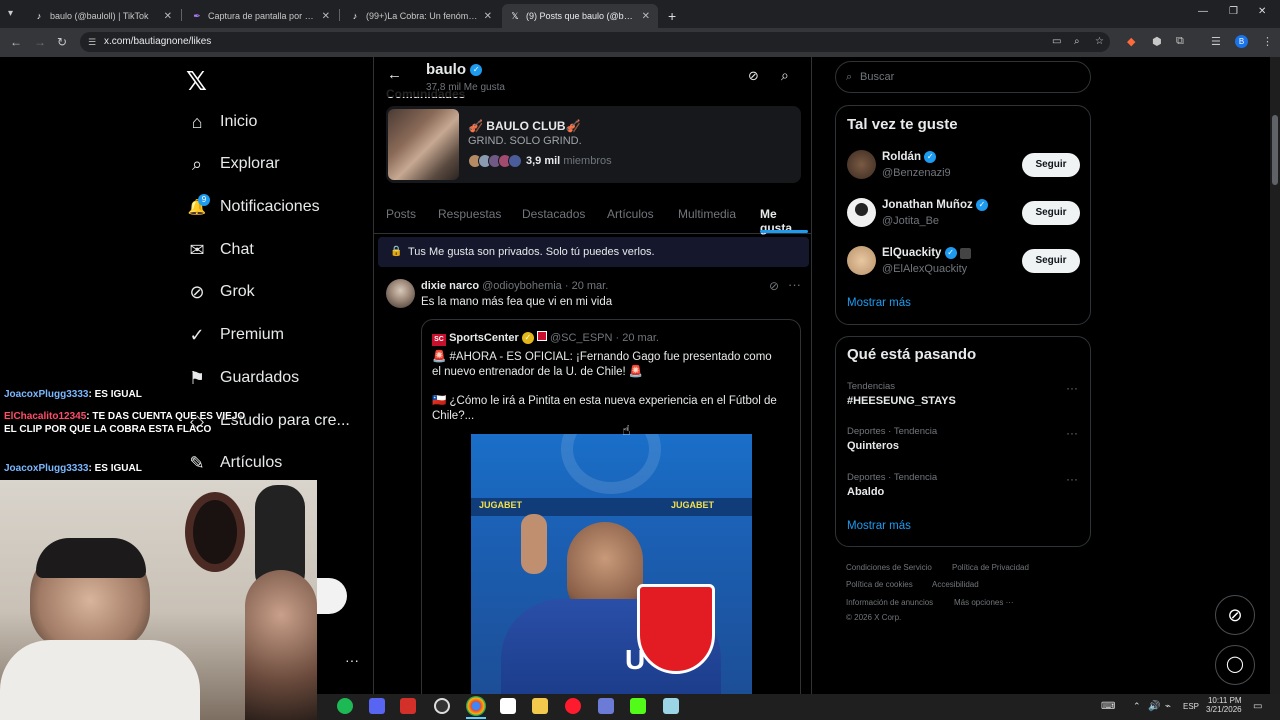 Image resolution: width=1280 pixels, height=720 pixels. What do you see at coordinates (1108, 706) in the screenshot?
I see `keyboard-icon: ⌨` at bounding box center [1108, 706].